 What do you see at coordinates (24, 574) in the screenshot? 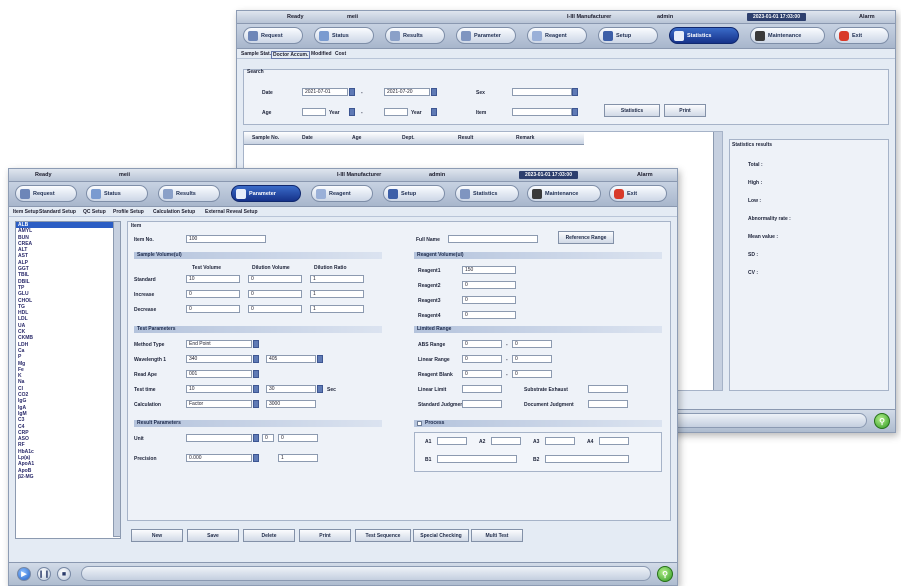
I see `play-icon: ▶` at bounding box center [24, 574].